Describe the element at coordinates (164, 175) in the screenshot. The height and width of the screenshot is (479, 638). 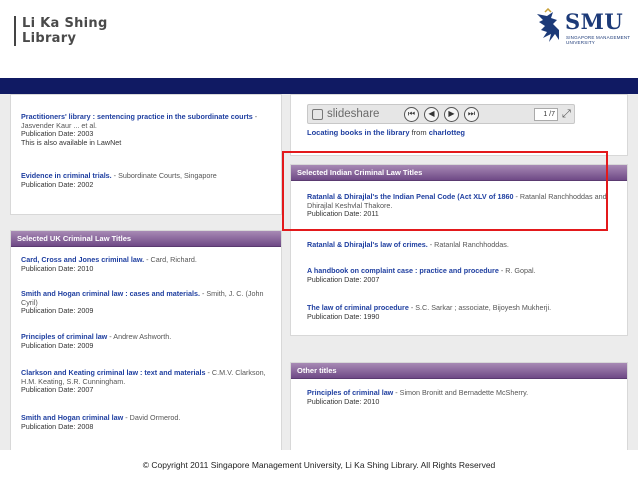
I see `entry-author: - Subordinate Courts, Singapore` at that location.